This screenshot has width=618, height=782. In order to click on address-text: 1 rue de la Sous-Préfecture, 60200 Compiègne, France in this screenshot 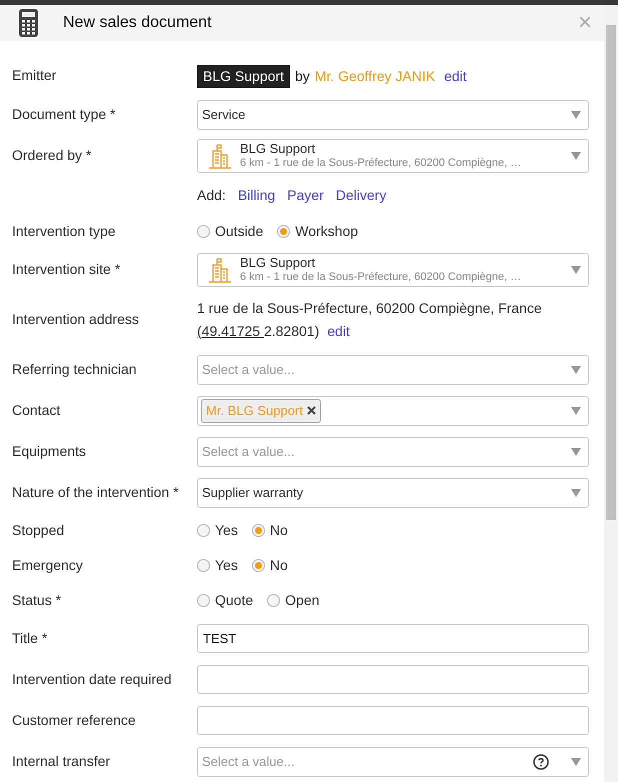, I will do `click(370, 308)`.